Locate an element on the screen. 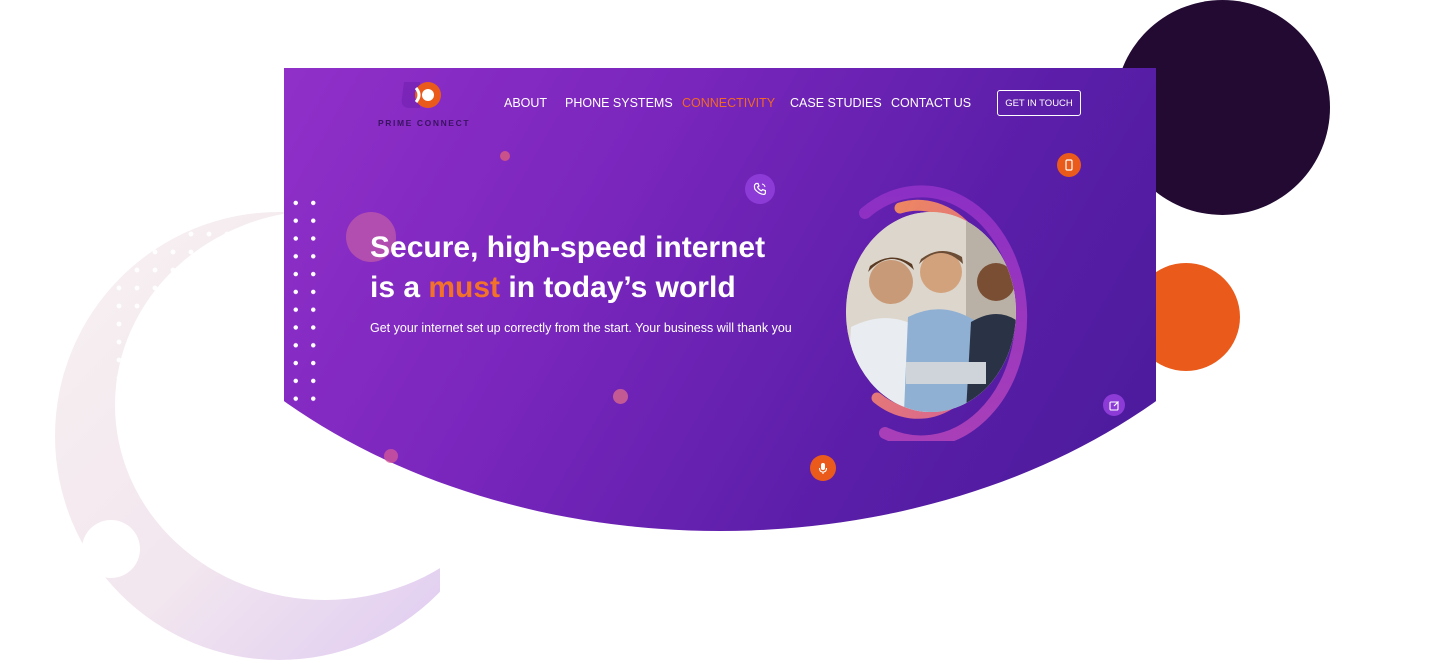  nav-item-connectivity: CONNECTIVITY is located at coordinates (728, 103).